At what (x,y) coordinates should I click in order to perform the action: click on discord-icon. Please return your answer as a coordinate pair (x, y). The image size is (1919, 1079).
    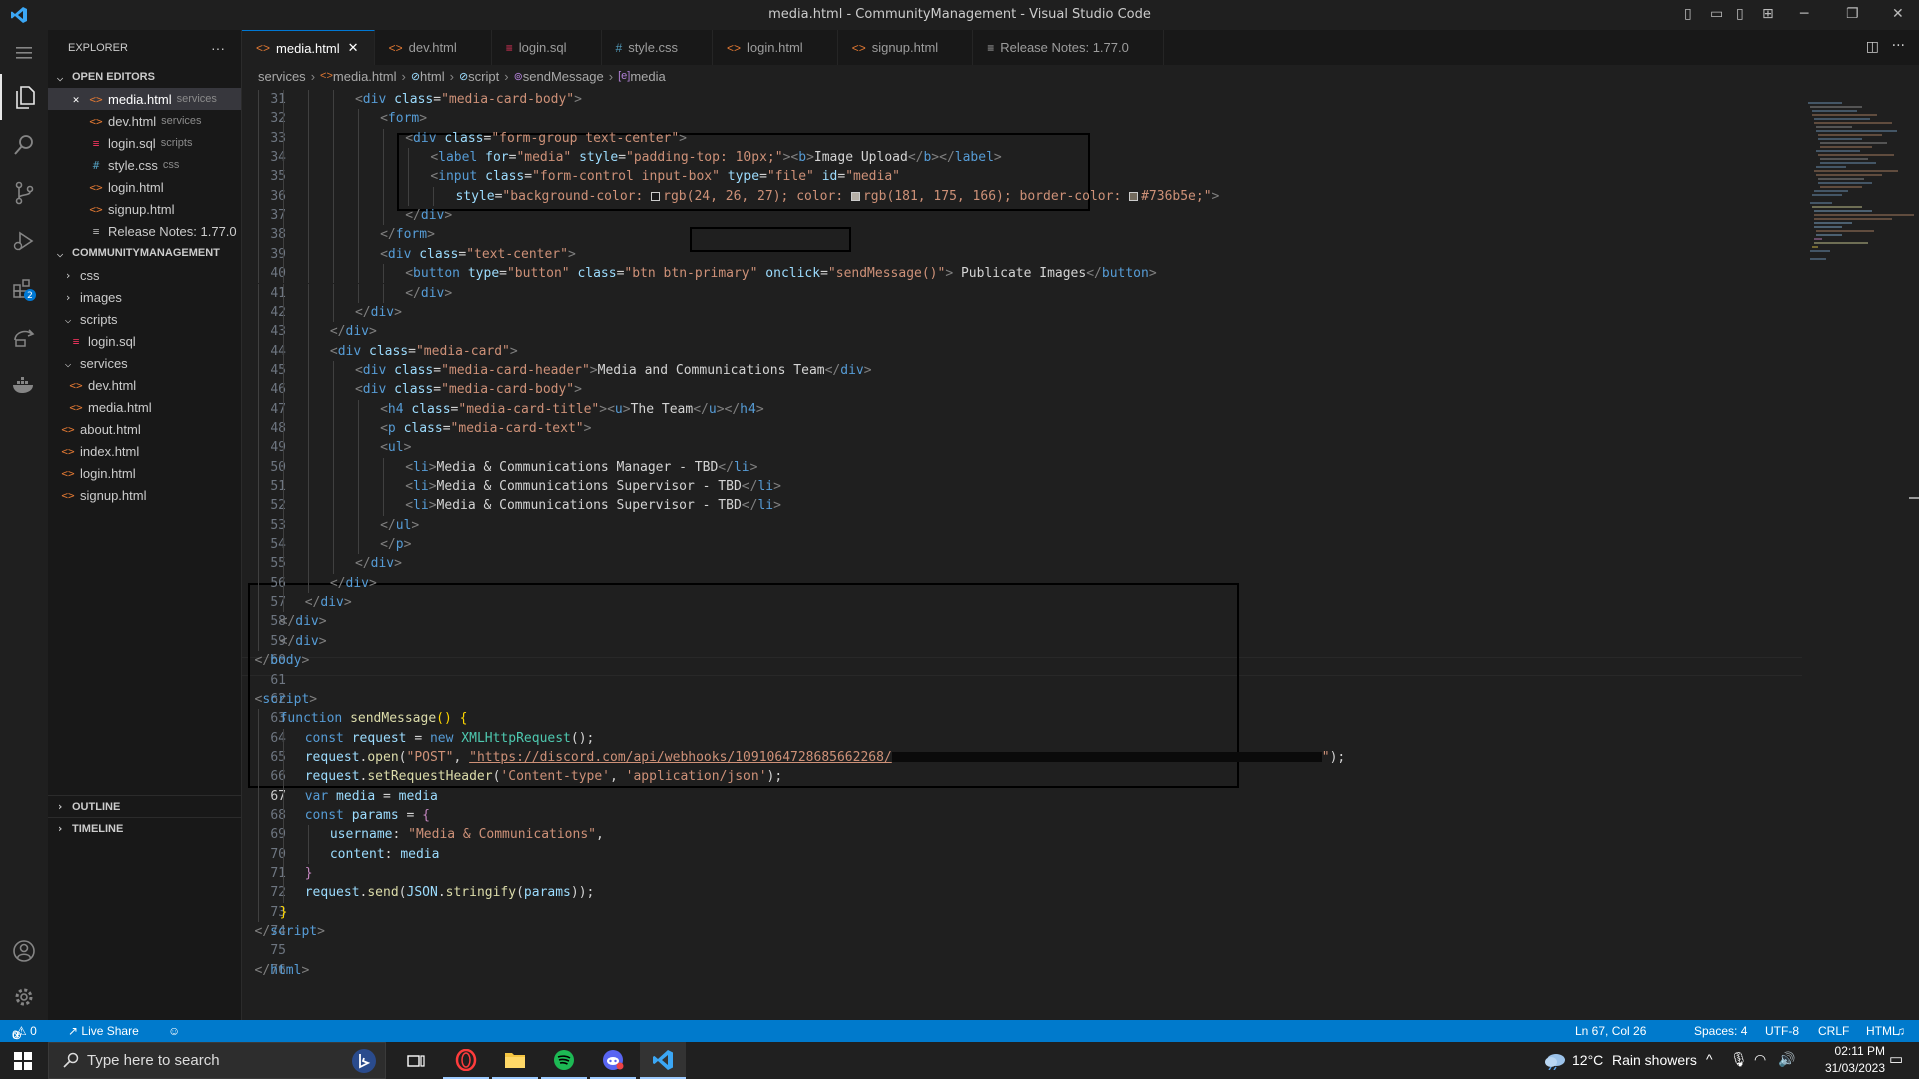
    Looking at the image, I should click on (613, 1060).